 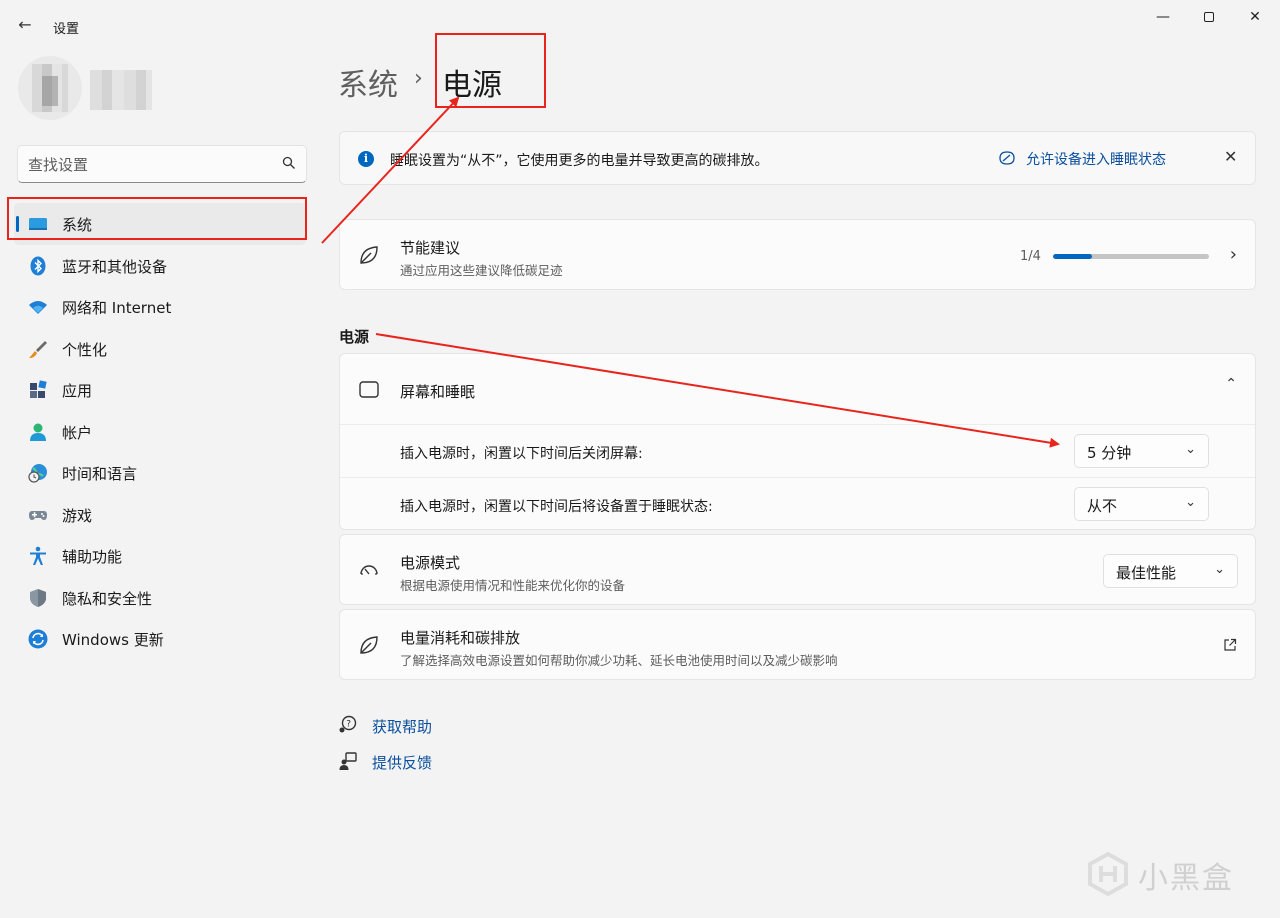 What do you see at coordinates (1163, 17) in the screenshot?
I see `minimize-button: —` at bounding box center [1163, 17].